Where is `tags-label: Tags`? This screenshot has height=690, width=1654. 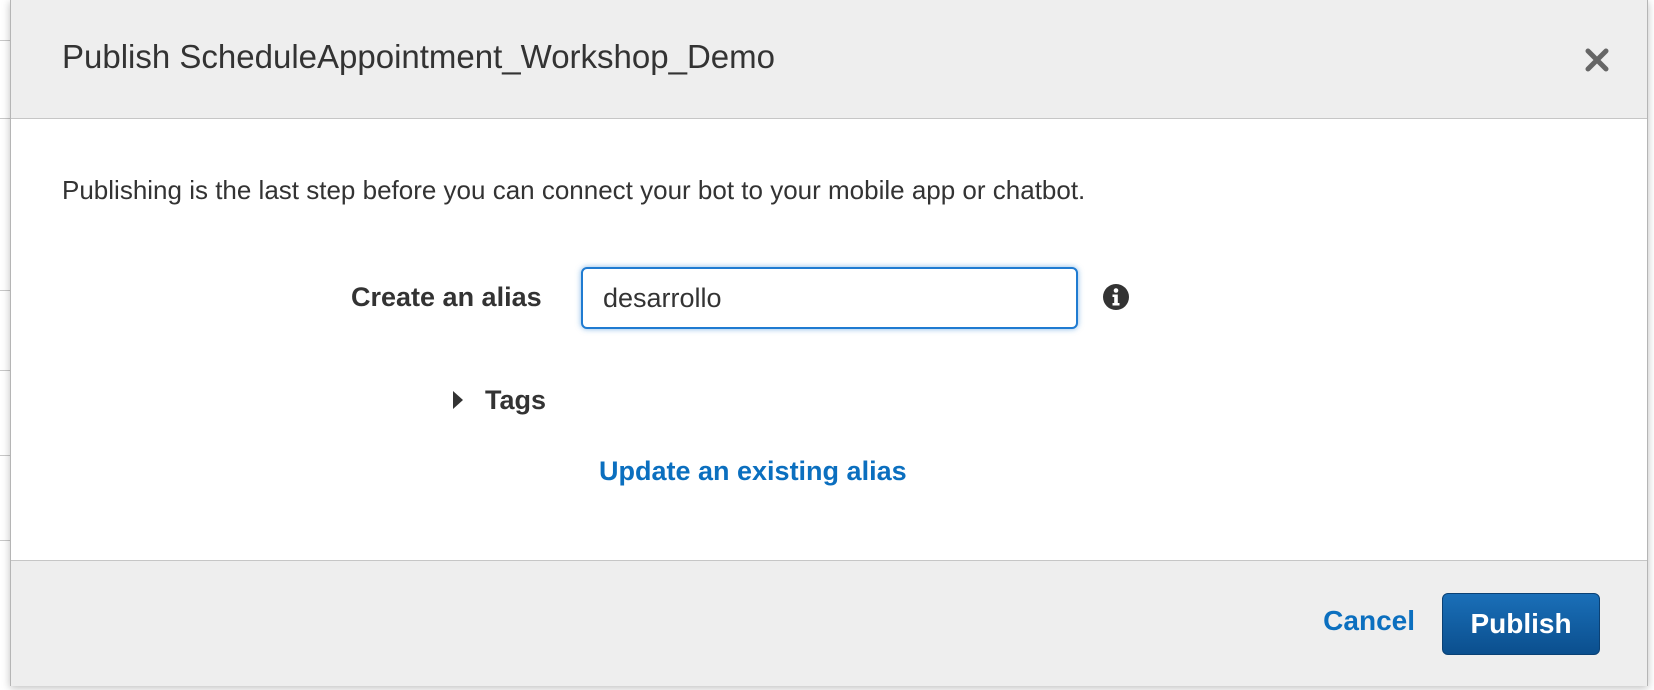
tags-label: Tags is located at coordinates (516, 399).